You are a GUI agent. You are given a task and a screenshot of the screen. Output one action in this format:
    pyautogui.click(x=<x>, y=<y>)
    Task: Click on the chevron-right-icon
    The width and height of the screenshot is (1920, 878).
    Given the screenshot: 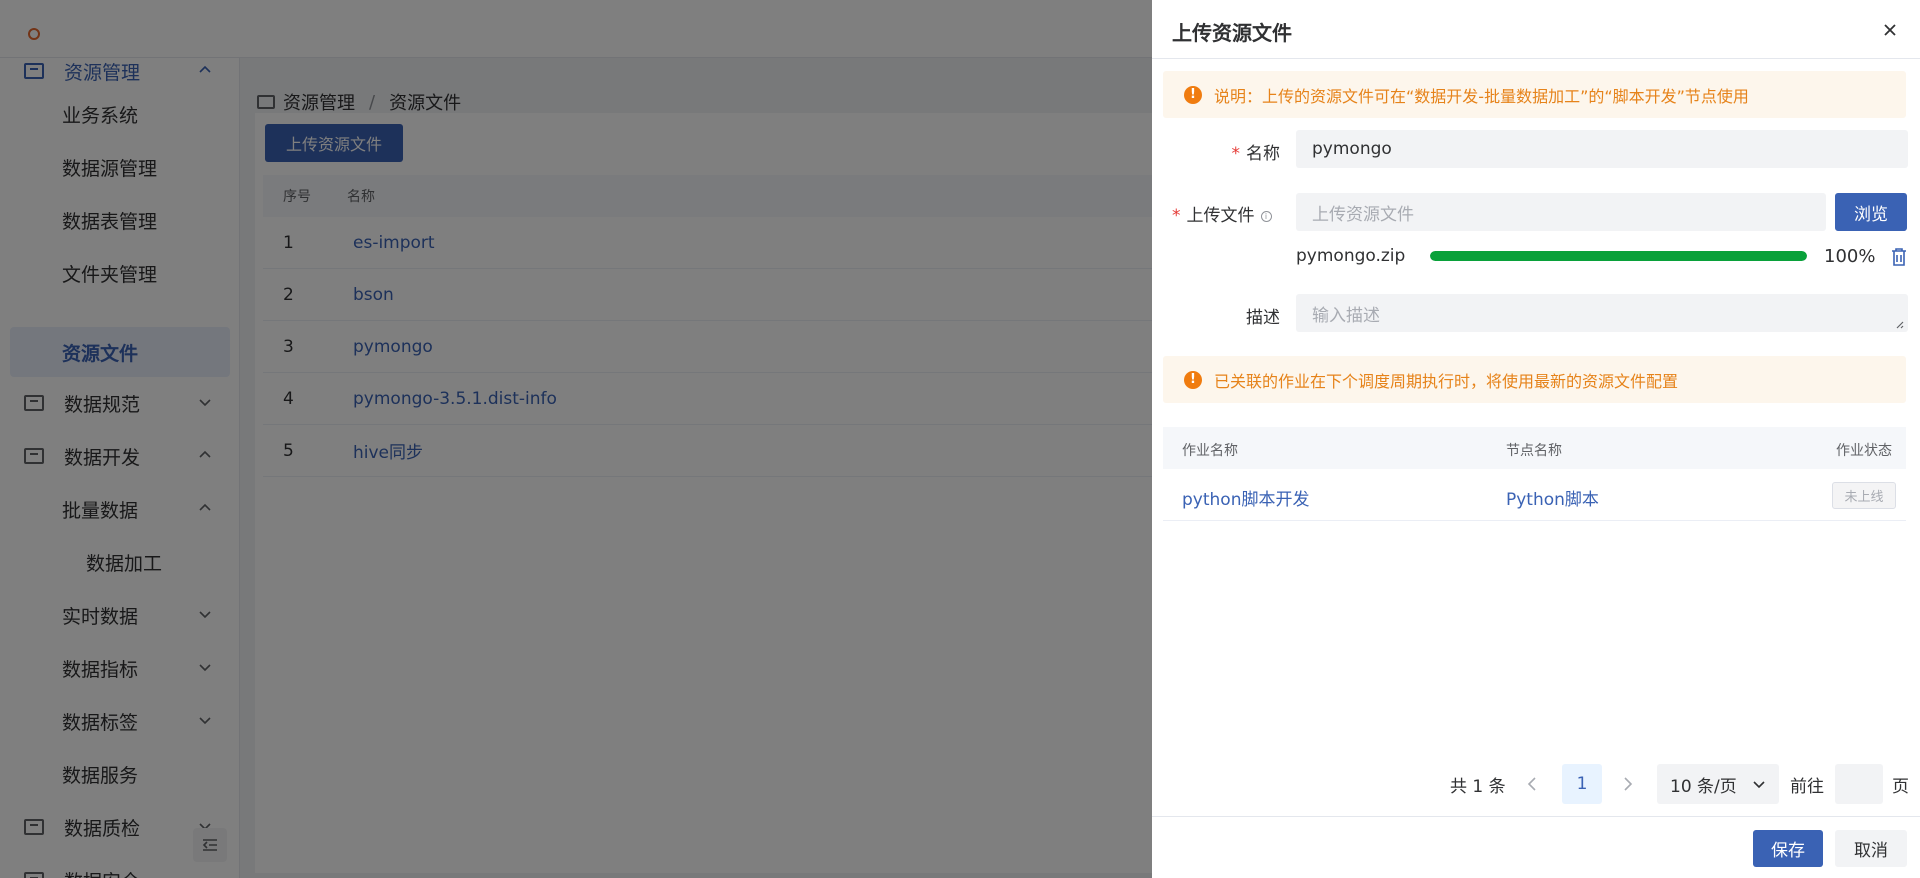 What is the action you would take?
    pyautogui.click(x=1628, y=784)
    